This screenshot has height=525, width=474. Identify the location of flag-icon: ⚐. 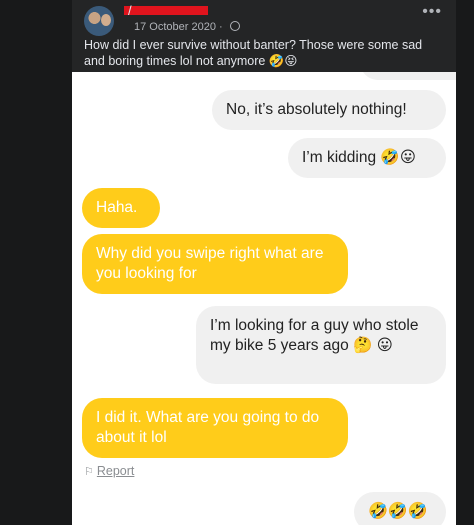
(89, 472).